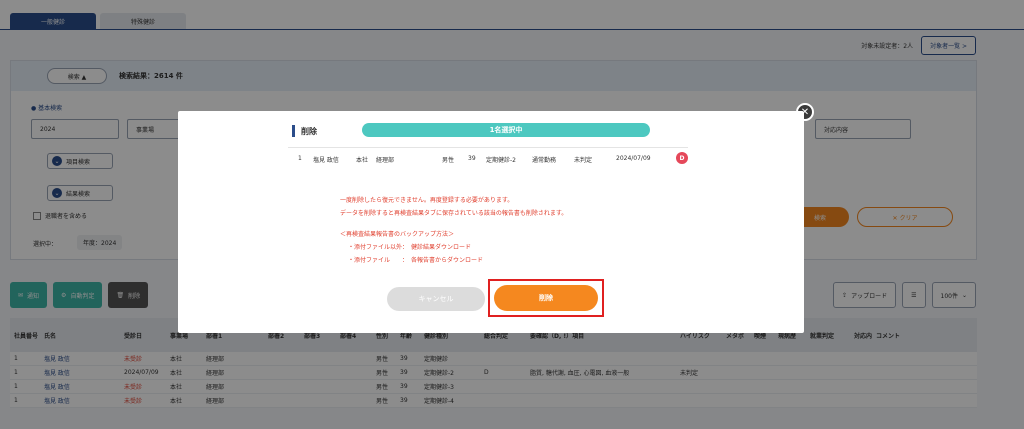  What do you see at coordinates (416, 260) in the screenshot?
I see `backup-line-2: ・添付ファイル ： 各報告書からダウンロード` at bounding box center [416, 260].